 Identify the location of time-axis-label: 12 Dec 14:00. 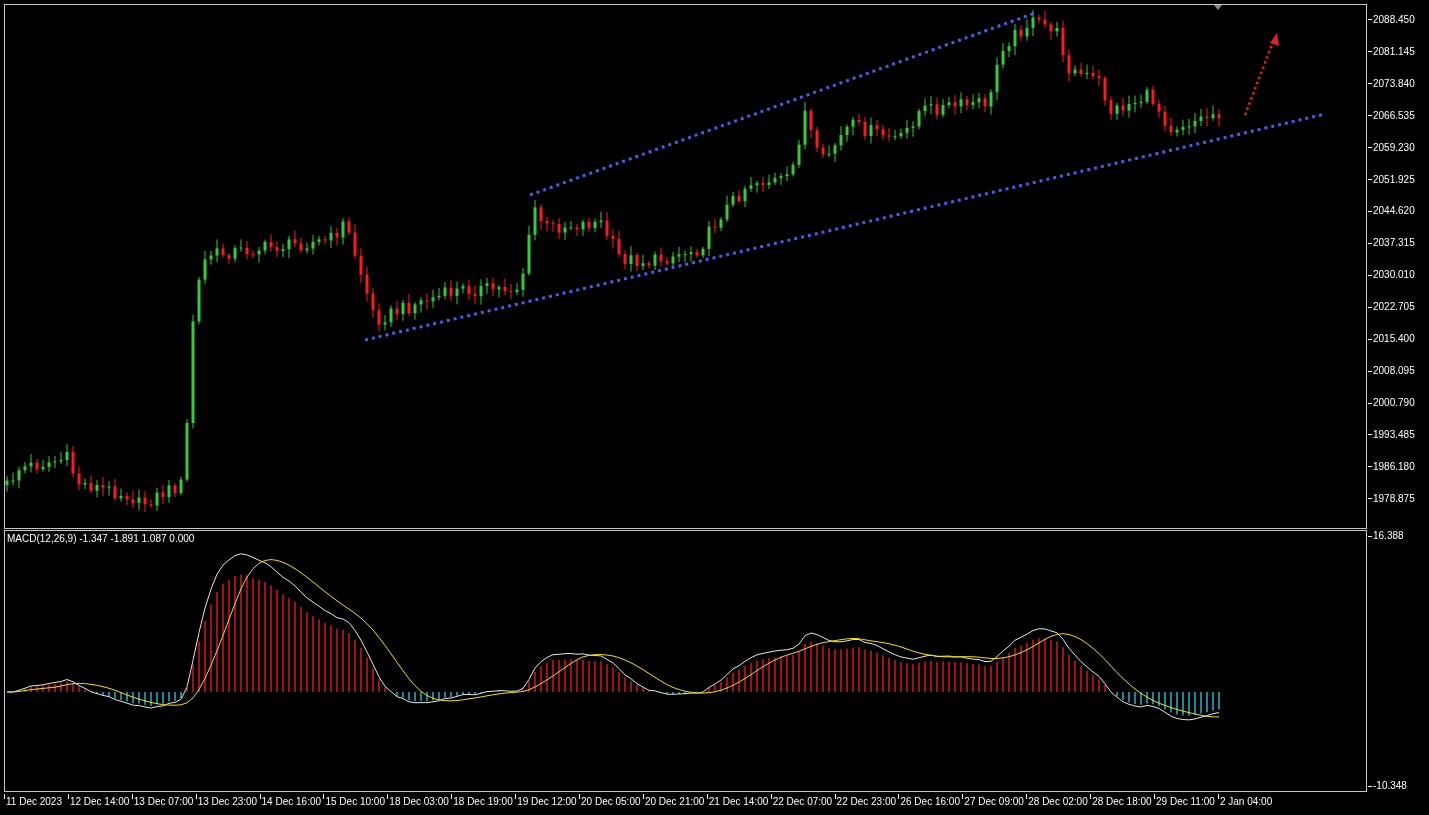
(99, 802).